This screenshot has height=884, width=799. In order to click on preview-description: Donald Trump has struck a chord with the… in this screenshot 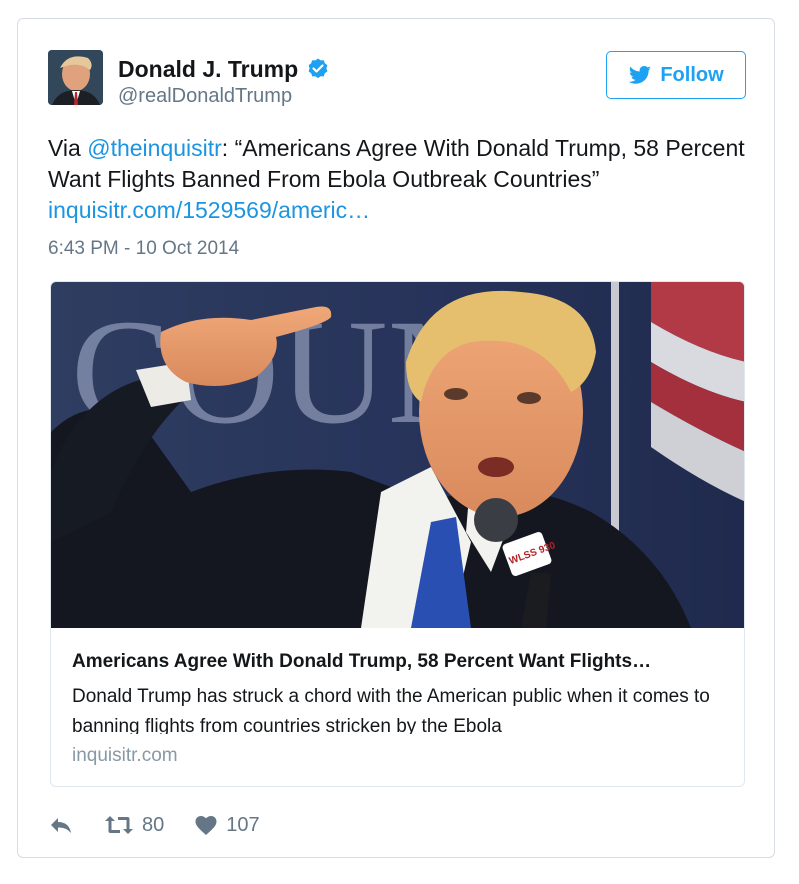, I will do `click(391, 710)`.